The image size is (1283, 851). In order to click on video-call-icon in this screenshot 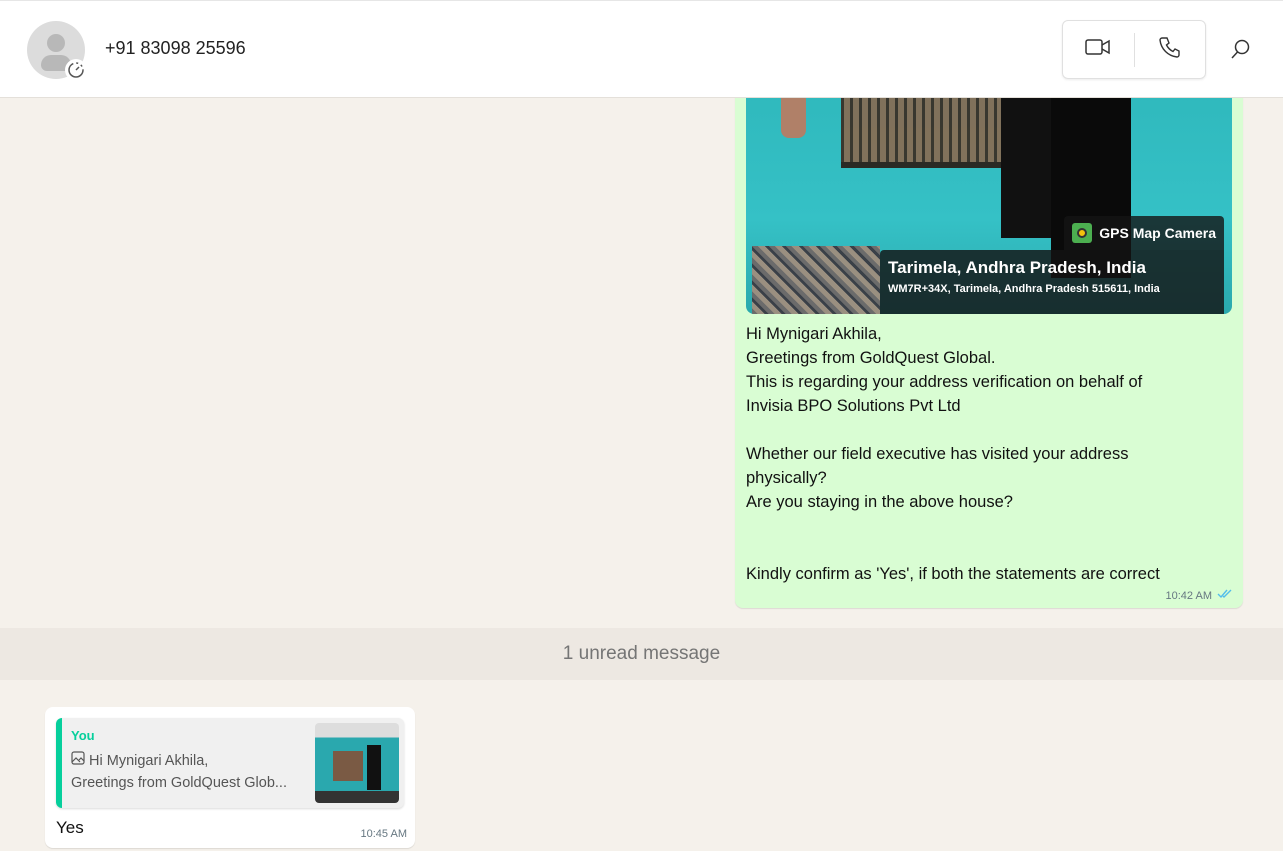, I will do `click(1098, 49)`.